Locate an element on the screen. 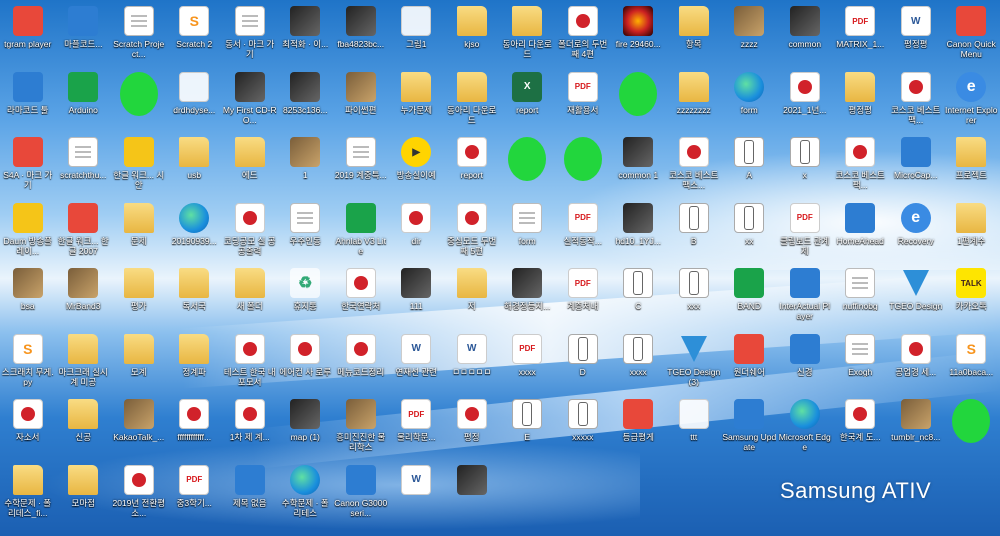 The height and width of the screenshot is (536, 1000). desktop-icon: xx is located at coordinates (750, 230).